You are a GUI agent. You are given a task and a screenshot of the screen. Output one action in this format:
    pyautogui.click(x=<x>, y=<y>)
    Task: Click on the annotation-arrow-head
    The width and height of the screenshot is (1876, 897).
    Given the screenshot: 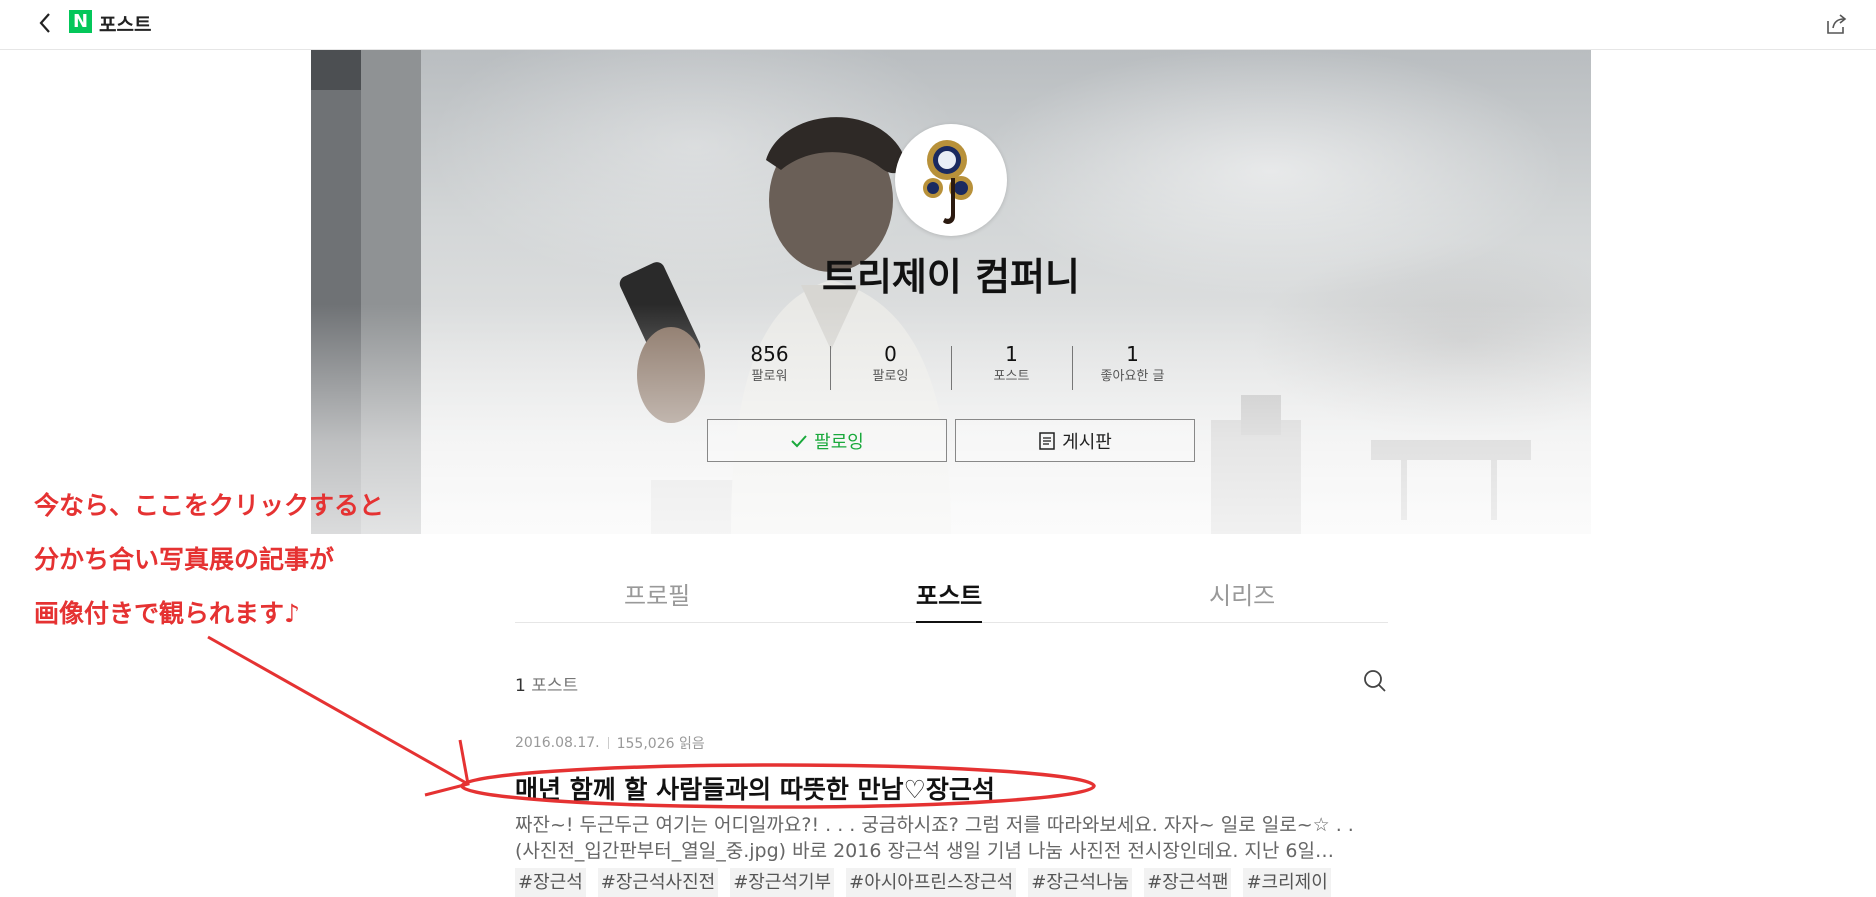 What is the action you would take?
    pyautogui.click(x=447, y=768)
    